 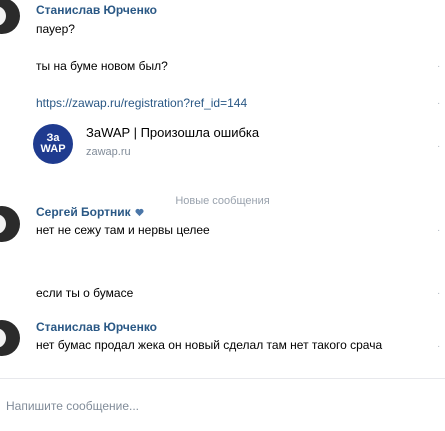 What do you see at coordinates (53, 149) in the screenshot?
I see `preview-logo-text: WAP` at bounding box center [53, 149].